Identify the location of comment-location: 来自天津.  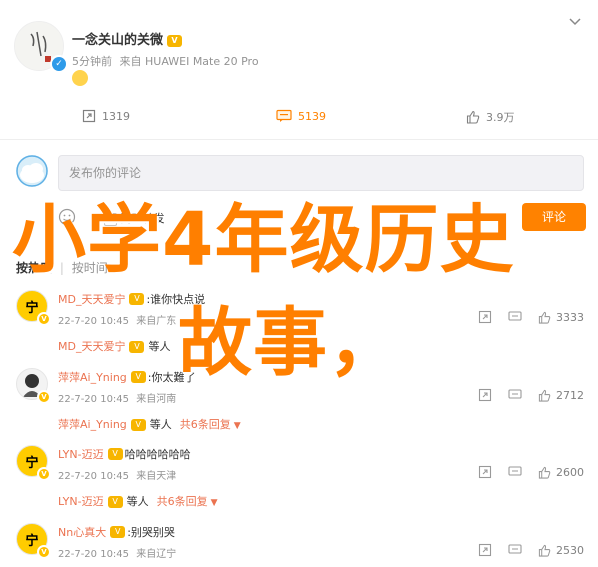
(156, 476).